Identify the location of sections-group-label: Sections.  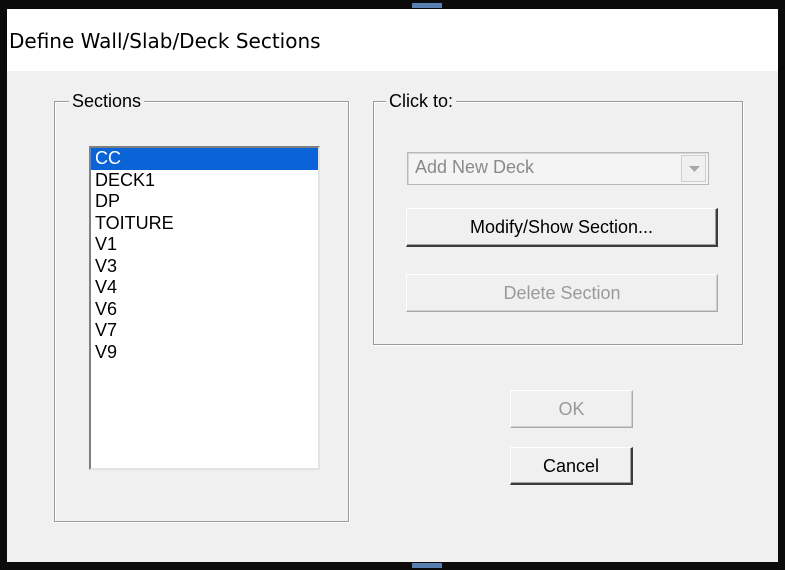
(107, 101).